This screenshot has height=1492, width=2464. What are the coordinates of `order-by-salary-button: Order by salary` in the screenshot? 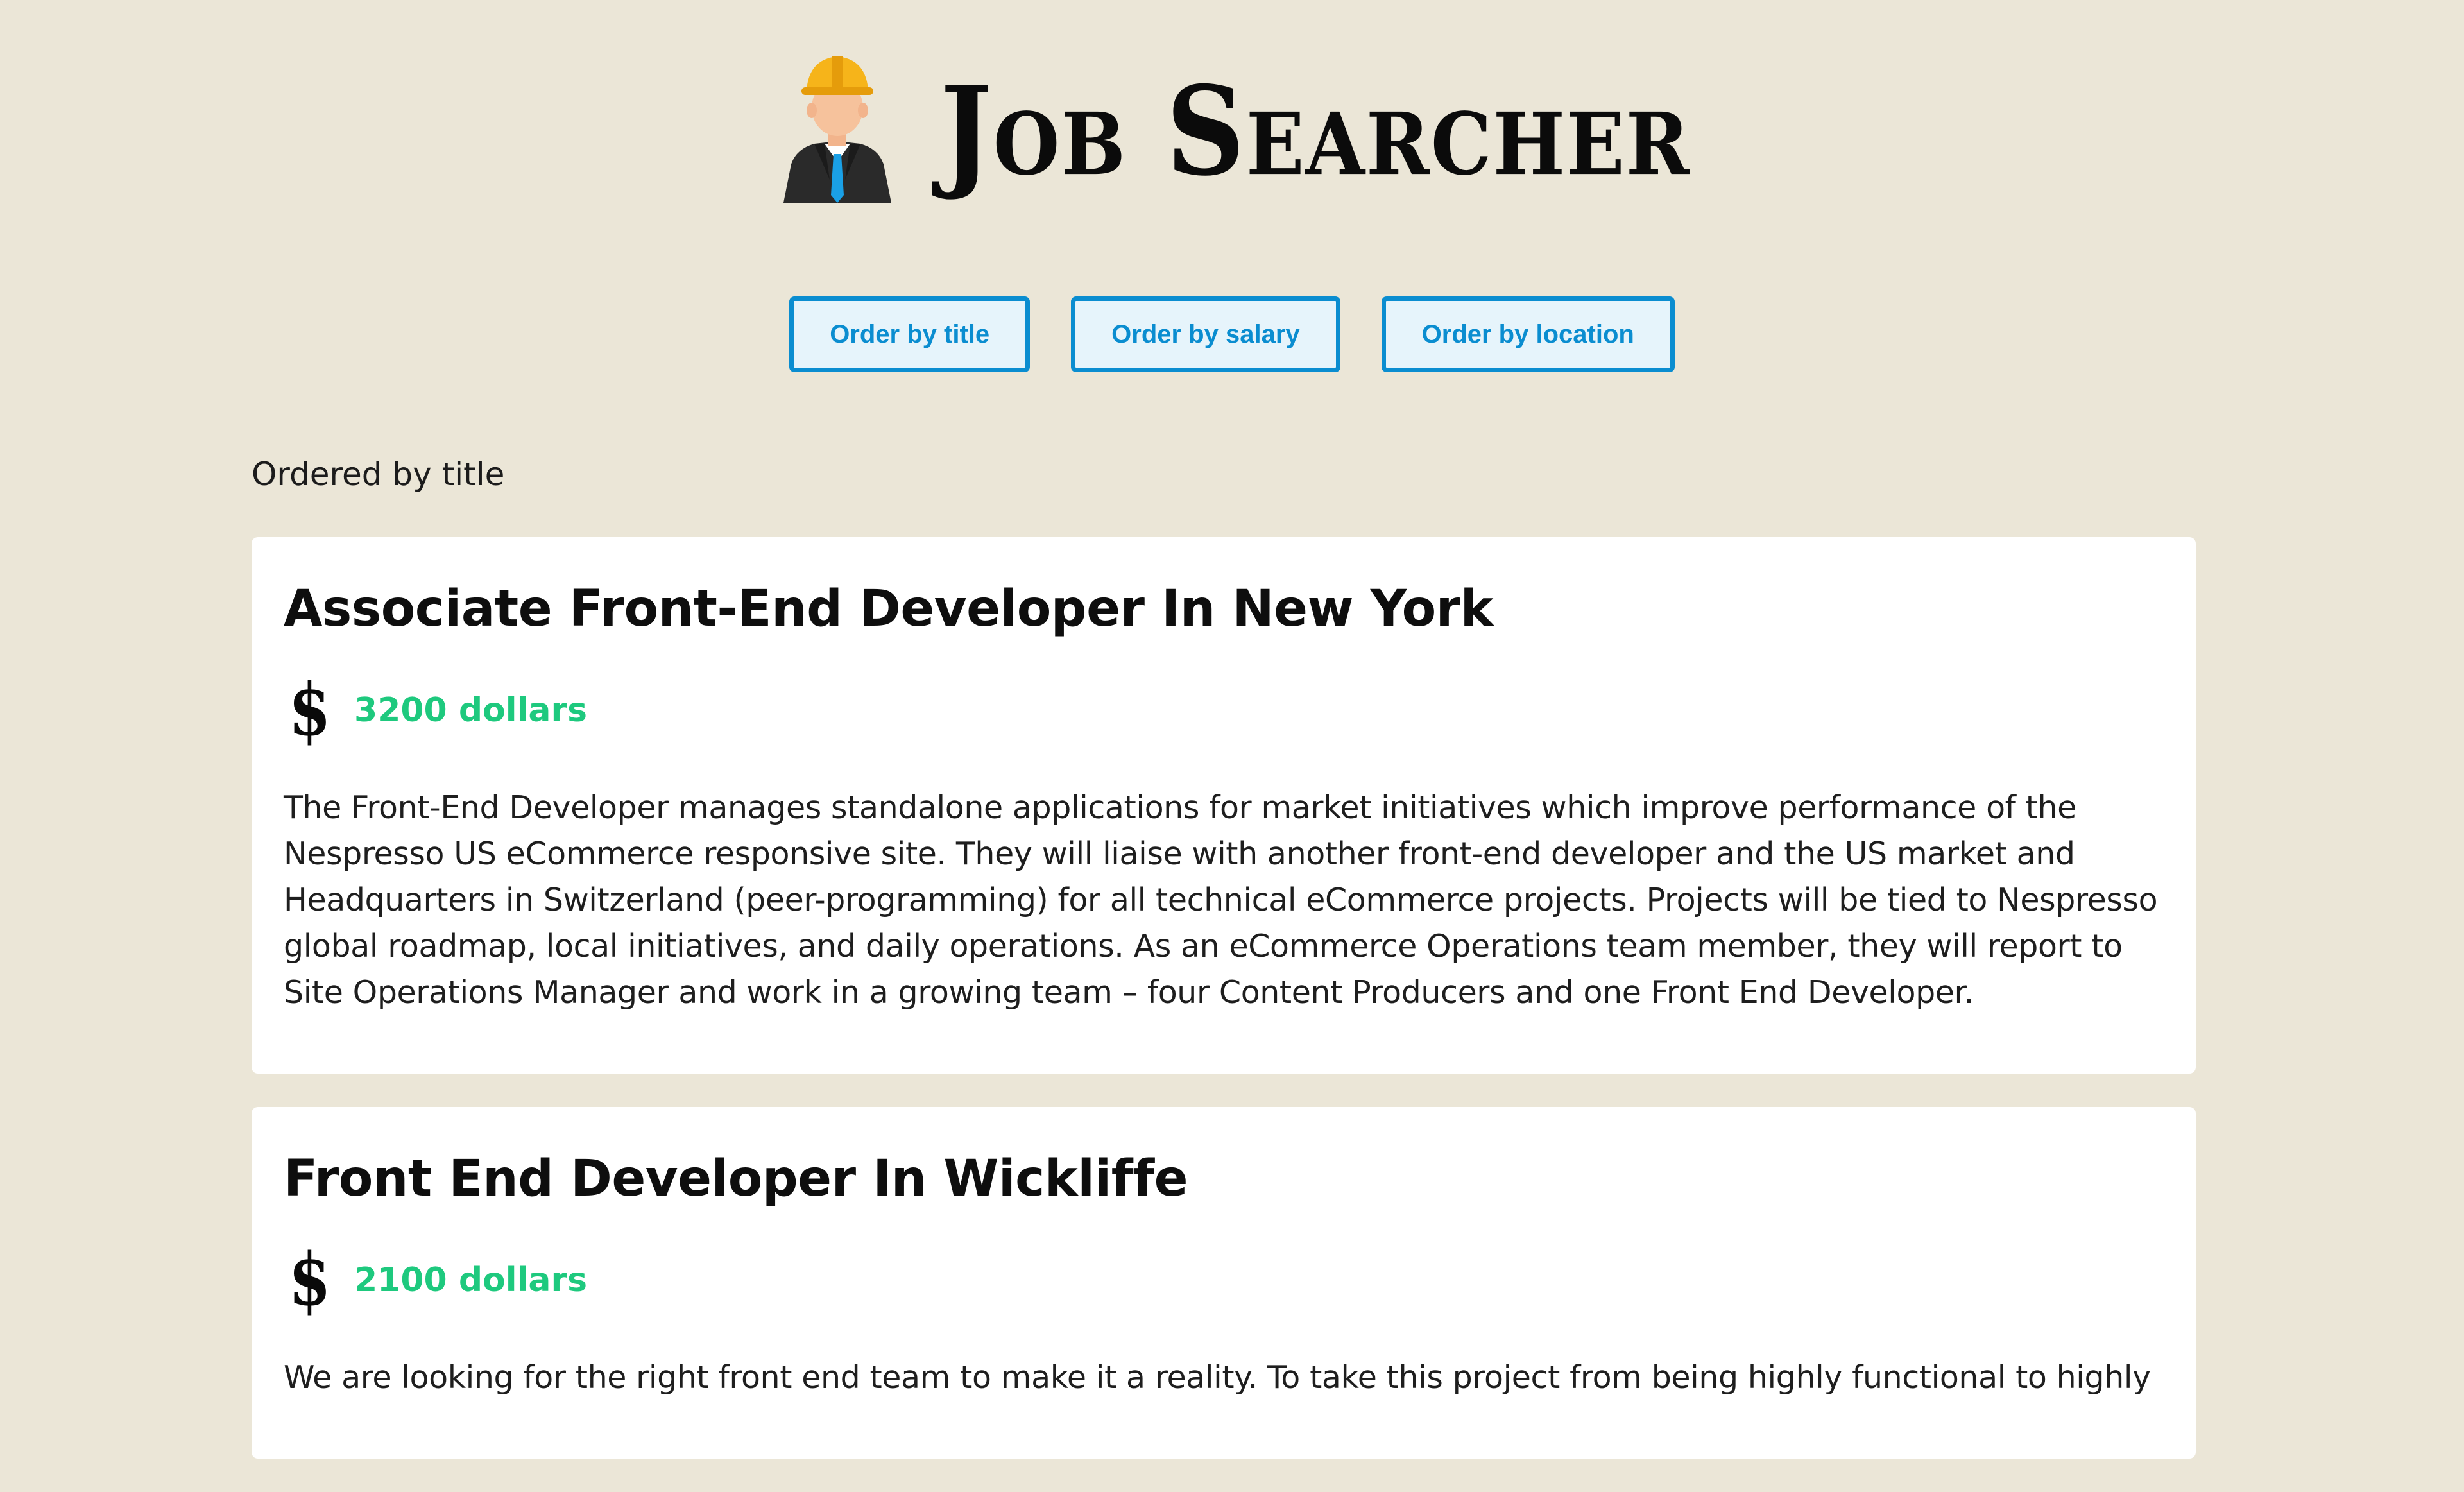 It's located at (1206, 334).